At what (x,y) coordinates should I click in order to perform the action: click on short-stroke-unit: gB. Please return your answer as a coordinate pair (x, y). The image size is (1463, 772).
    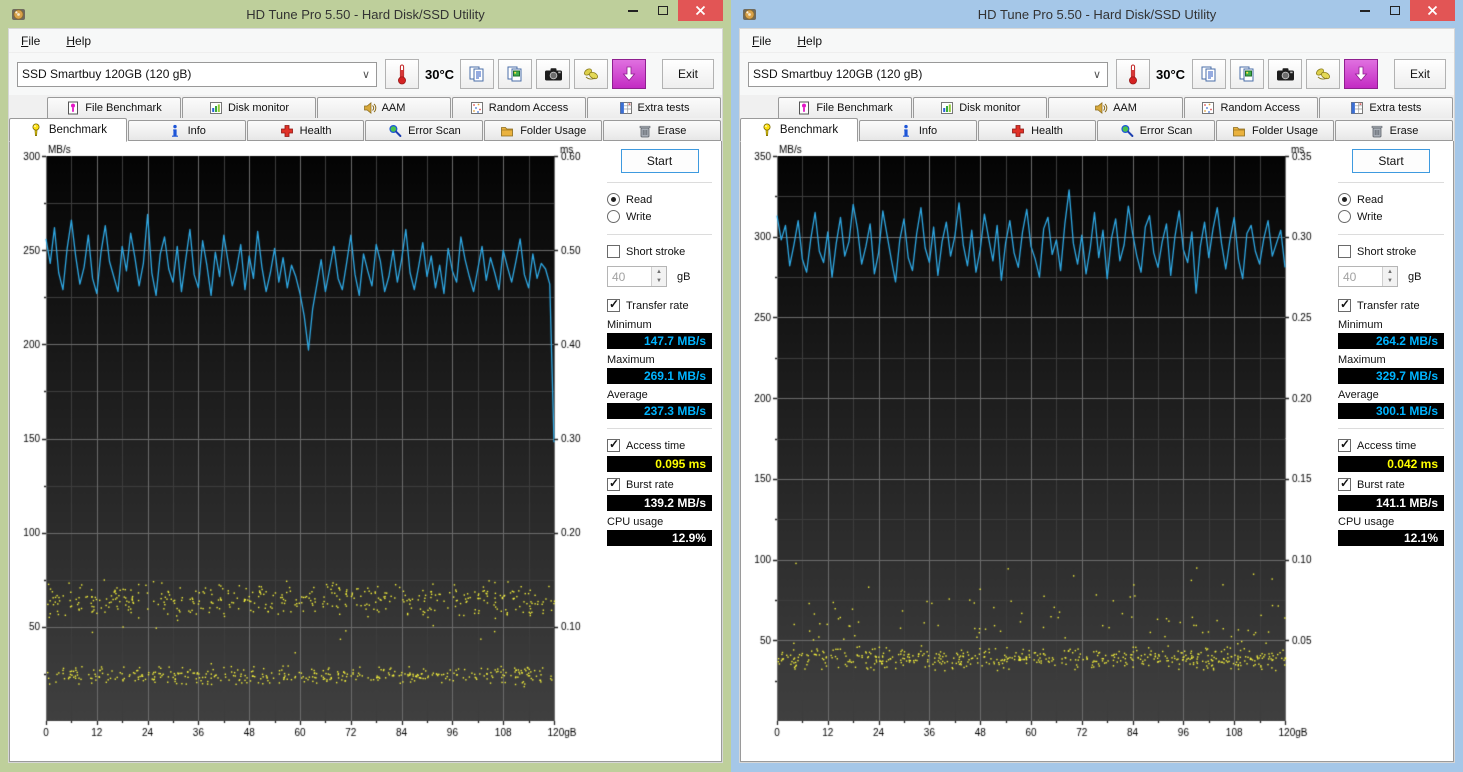
    Looking at the image, I should click on (1415, 276).